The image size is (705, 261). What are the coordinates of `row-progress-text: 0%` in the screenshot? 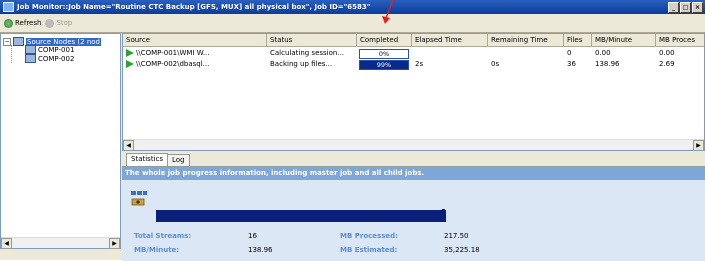 It's located at (384, 54).